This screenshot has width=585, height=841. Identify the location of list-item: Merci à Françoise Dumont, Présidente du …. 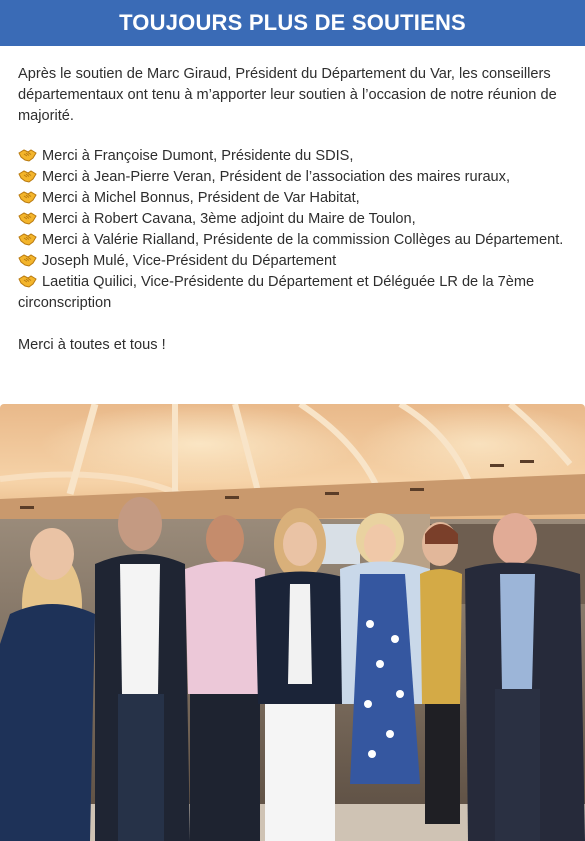
(295, 156).